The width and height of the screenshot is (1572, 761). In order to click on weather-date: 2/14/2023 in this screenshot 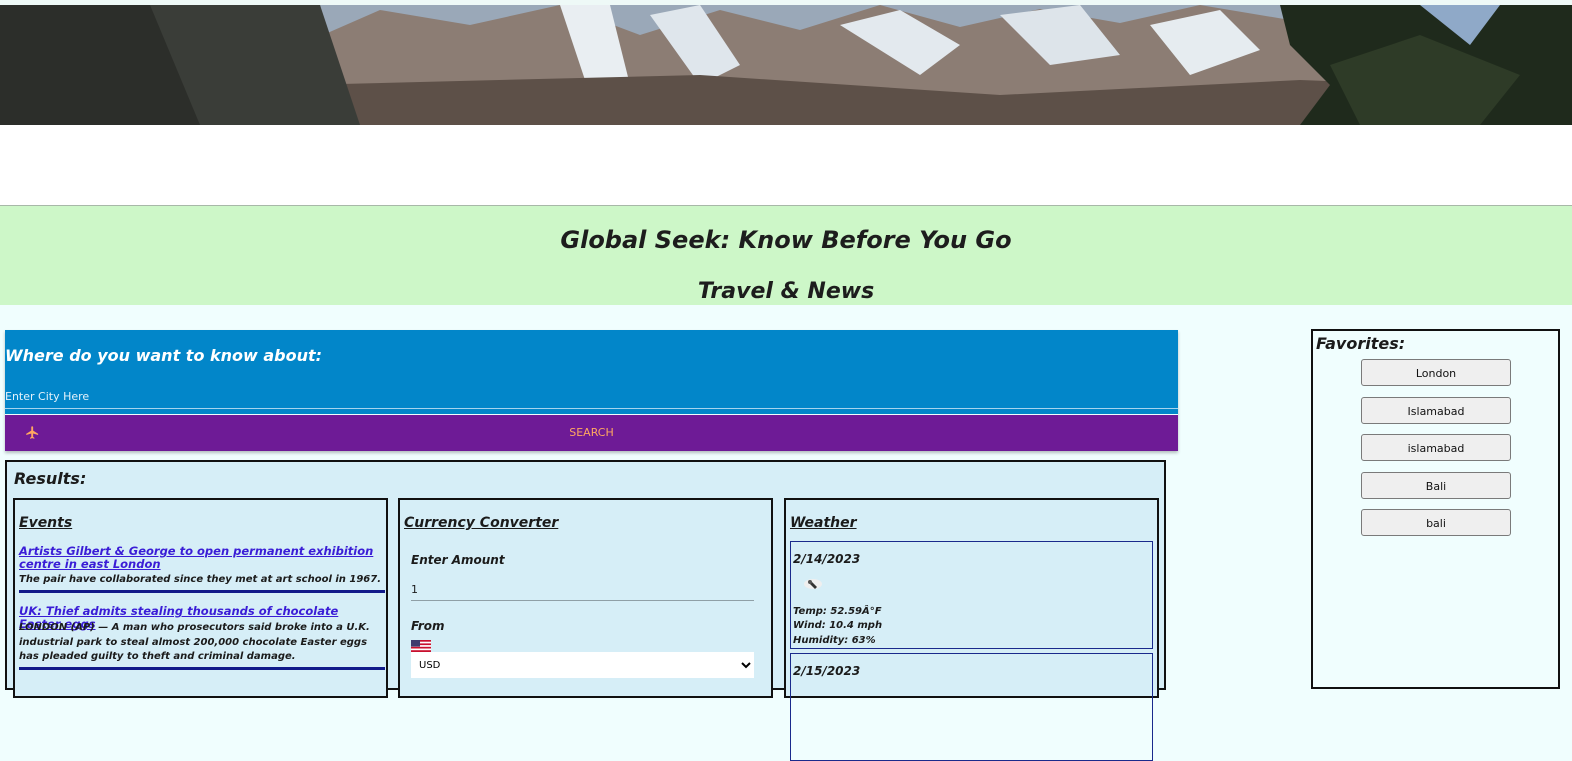, I will do `click(827, 559)`.